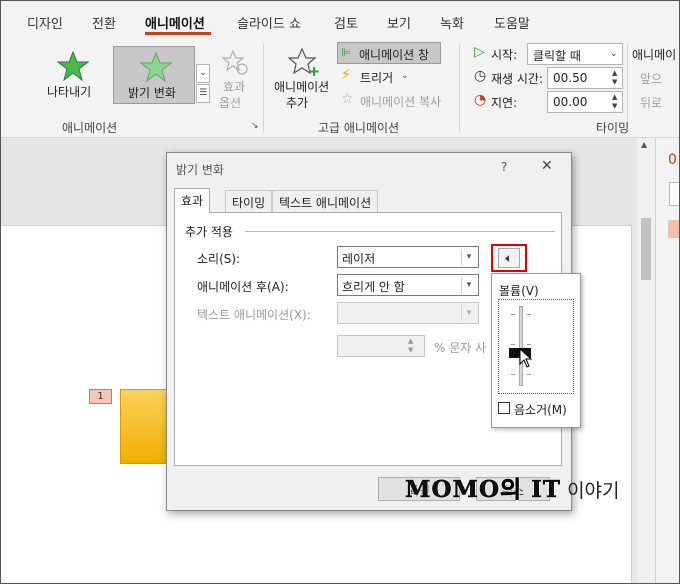  I want to click on scrollbar-thumb, so click(646, 249).